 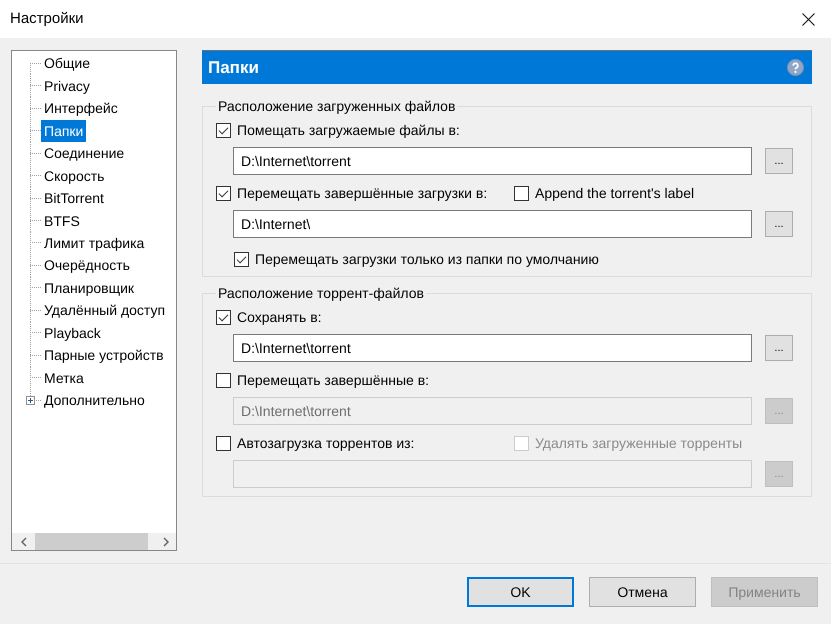 I want to click on checkbox-label: Сохранять в:, so click(x=279, y=317).